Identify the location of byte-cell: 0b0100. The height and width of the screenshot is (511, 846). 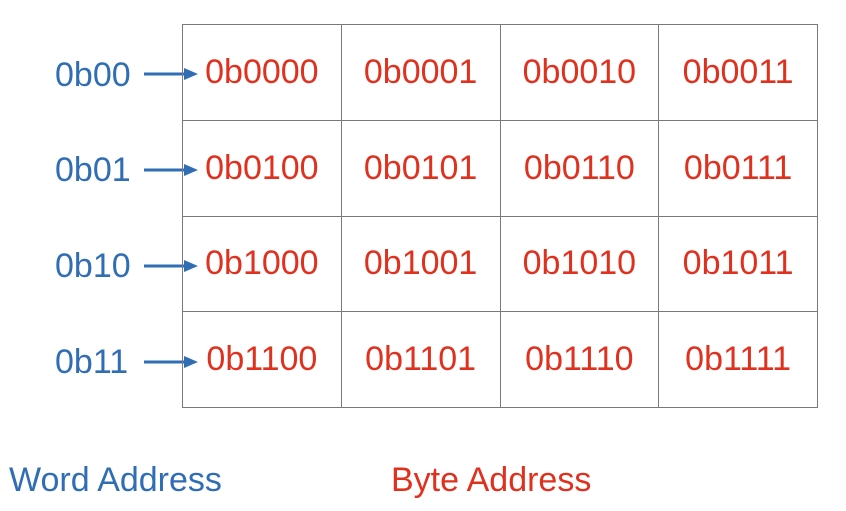
(262, 168).